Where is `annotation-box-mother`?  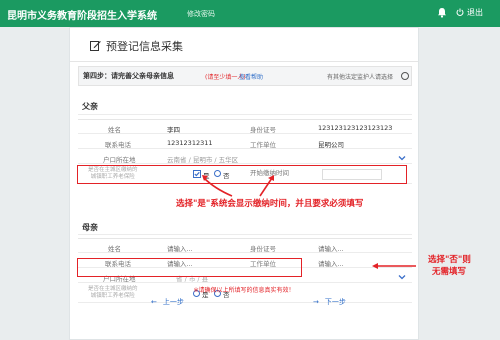 annotation-box-mother is located at coordinates (189, 267).